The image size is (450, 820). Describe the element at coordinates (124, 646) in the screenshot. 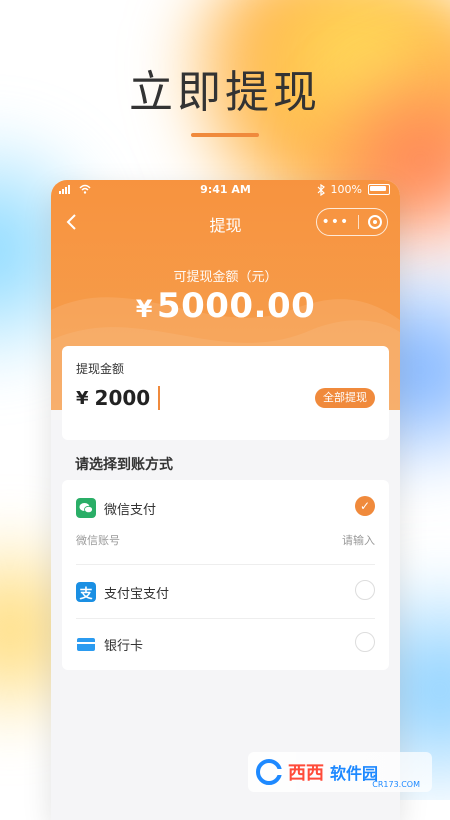

I see `payment-label: 银行卡` at that location.